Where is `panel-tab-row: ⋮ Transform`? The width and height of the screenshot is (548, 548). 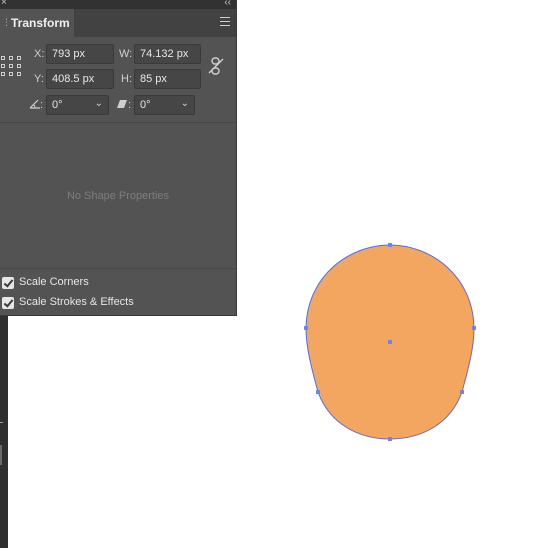
panel-tab-row: ⋮ Transform is located at coordinates (118, 23).